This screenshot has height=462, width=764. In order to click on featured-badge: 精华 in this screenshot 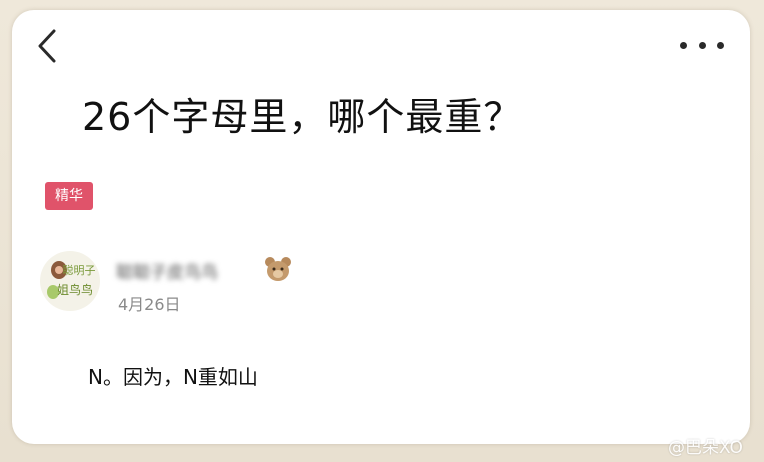, I will do `click(69, 196)`.